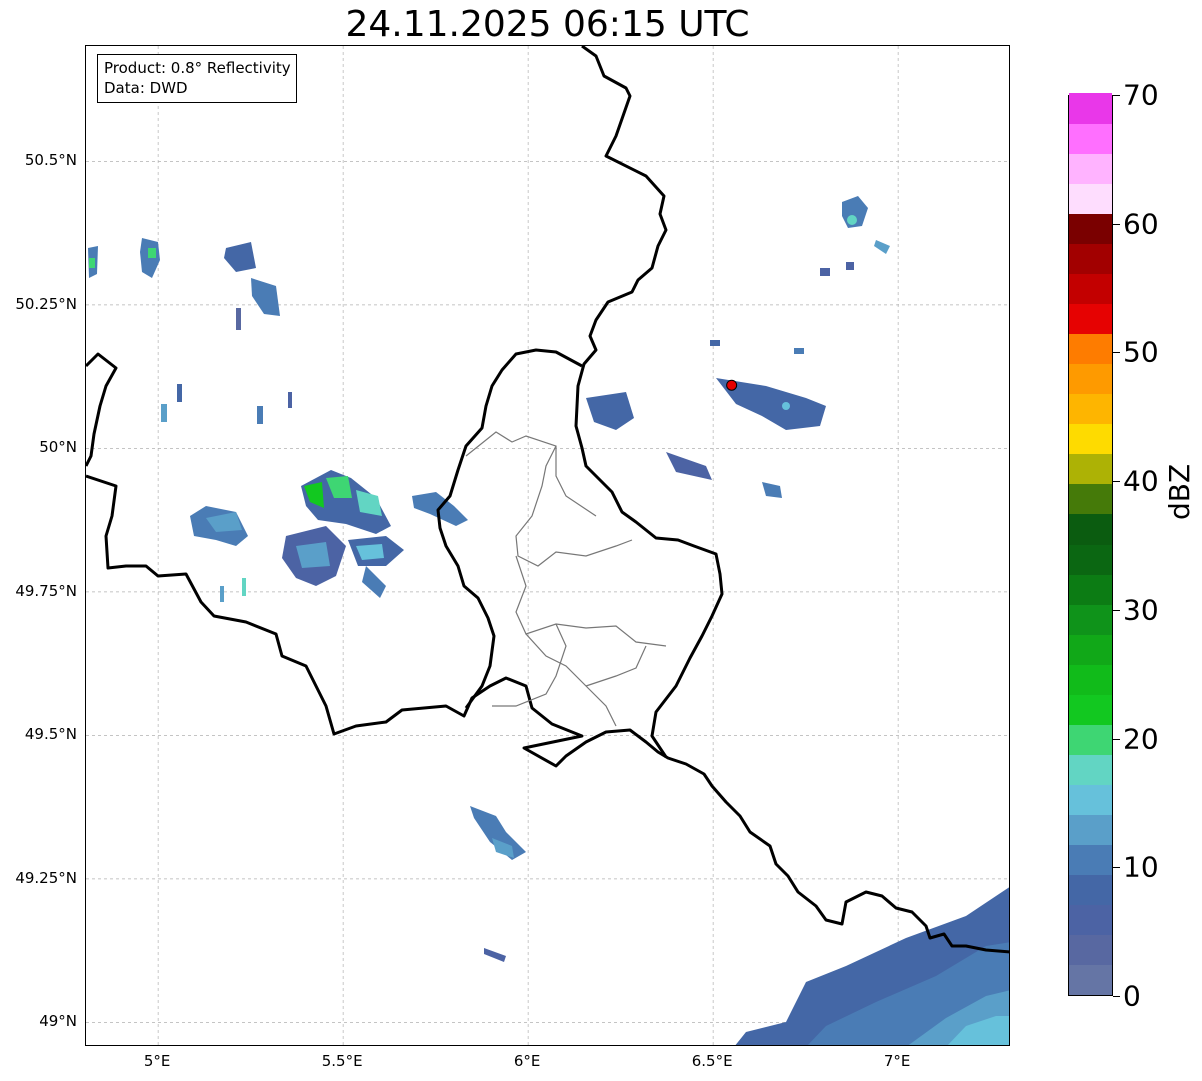  I want to click on data-source-label: Data: DWD, so click(146, 88).